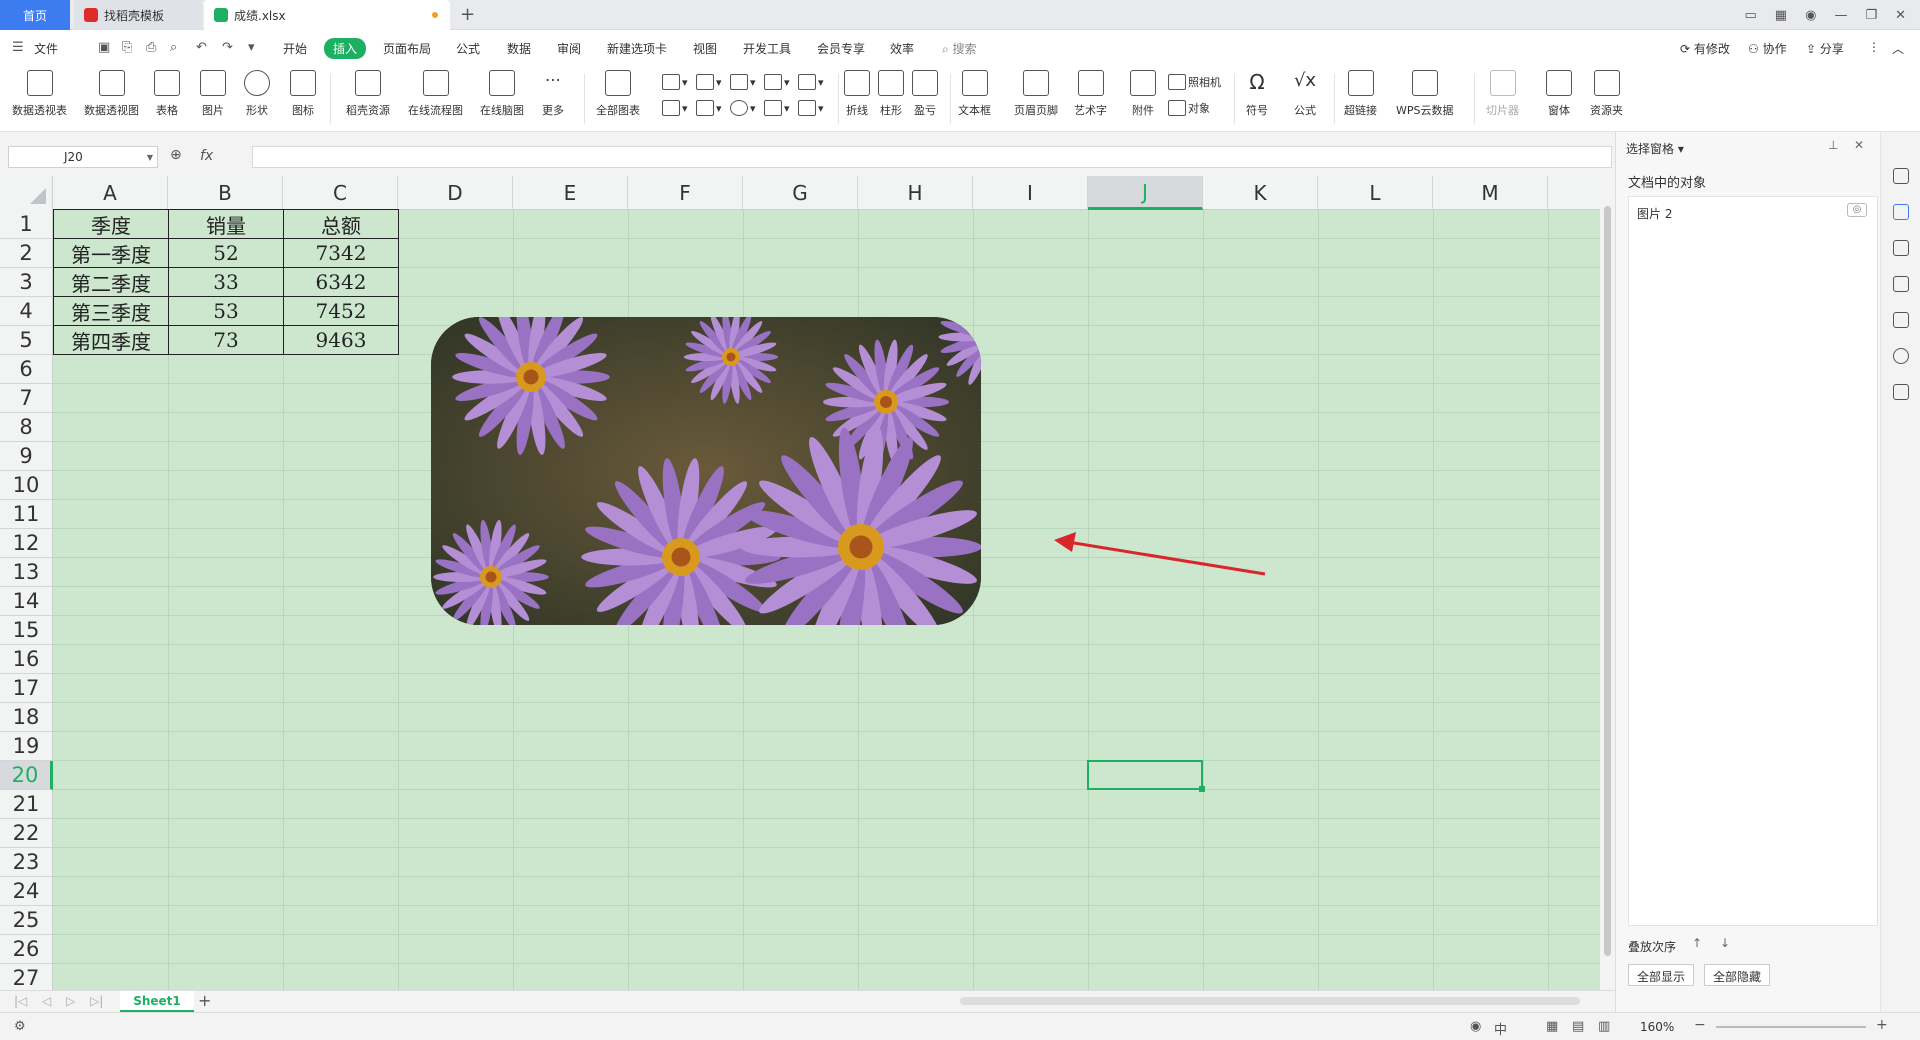 Image resolution: width=1920 pixels, height=1040 pixels. I want to click on share-button: ⇪ 分享, so click(1825, 48).